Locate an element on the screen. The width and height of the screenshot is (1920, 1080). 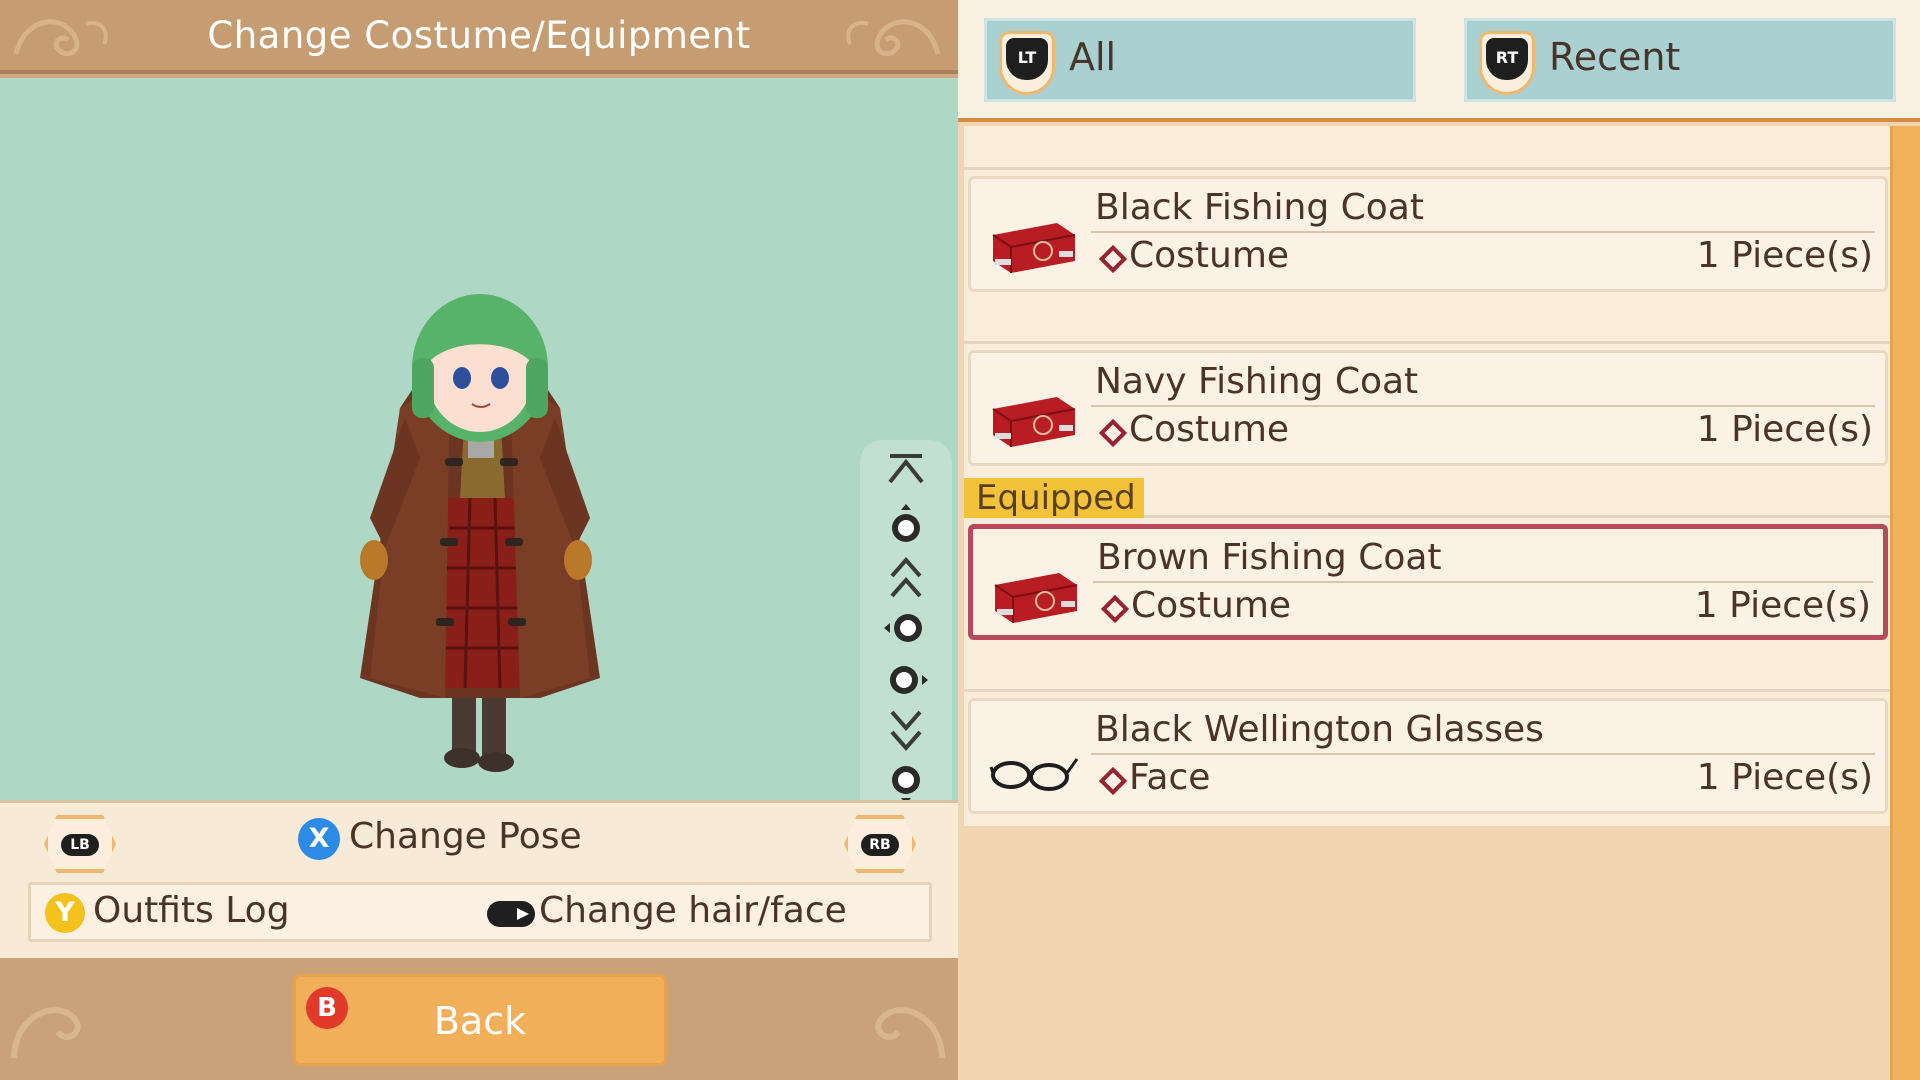
outfits-log-label: Outfits Log is located at coordinates (191, 910).